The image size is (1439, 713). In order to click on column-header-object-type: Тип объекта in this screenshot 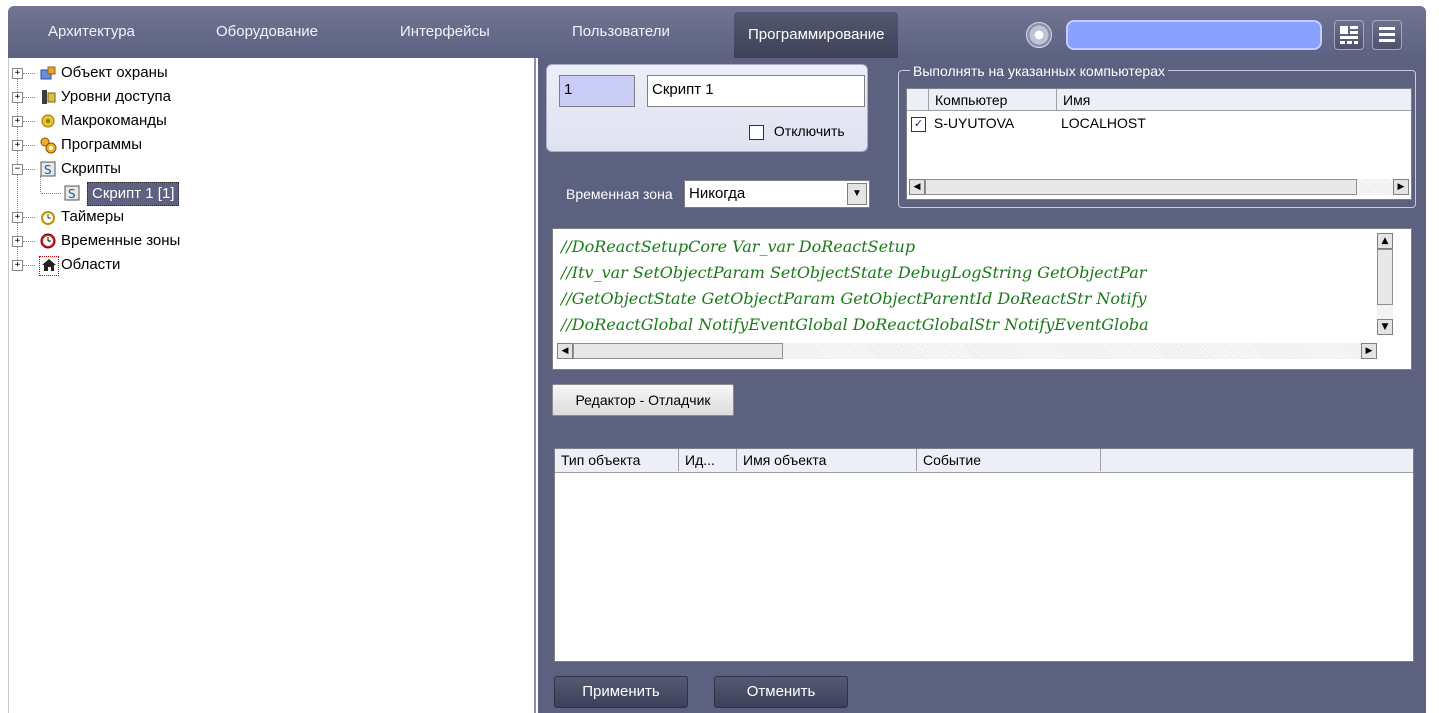, I will do `click(617, 460)`.